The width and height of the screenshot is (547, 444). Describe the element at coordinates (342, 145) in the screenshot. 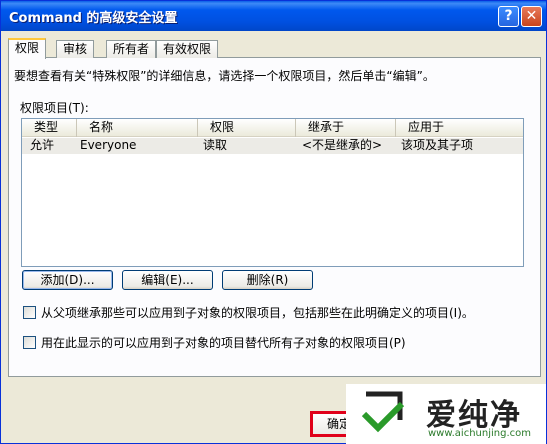

I see `row-inherited-from: <不是继承的>` at that location.